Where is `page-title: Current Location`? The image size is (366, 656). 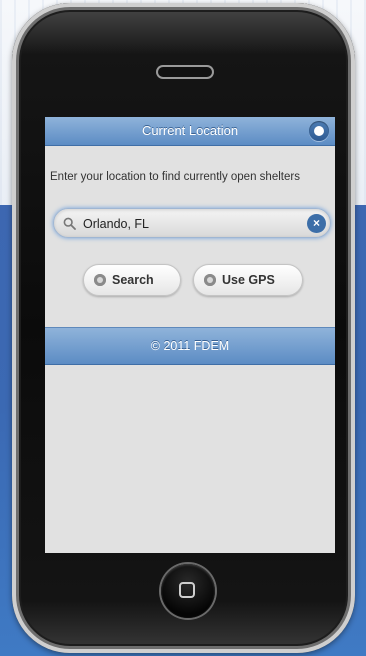 page-title: Current Location is located at coordinates (190, 130).